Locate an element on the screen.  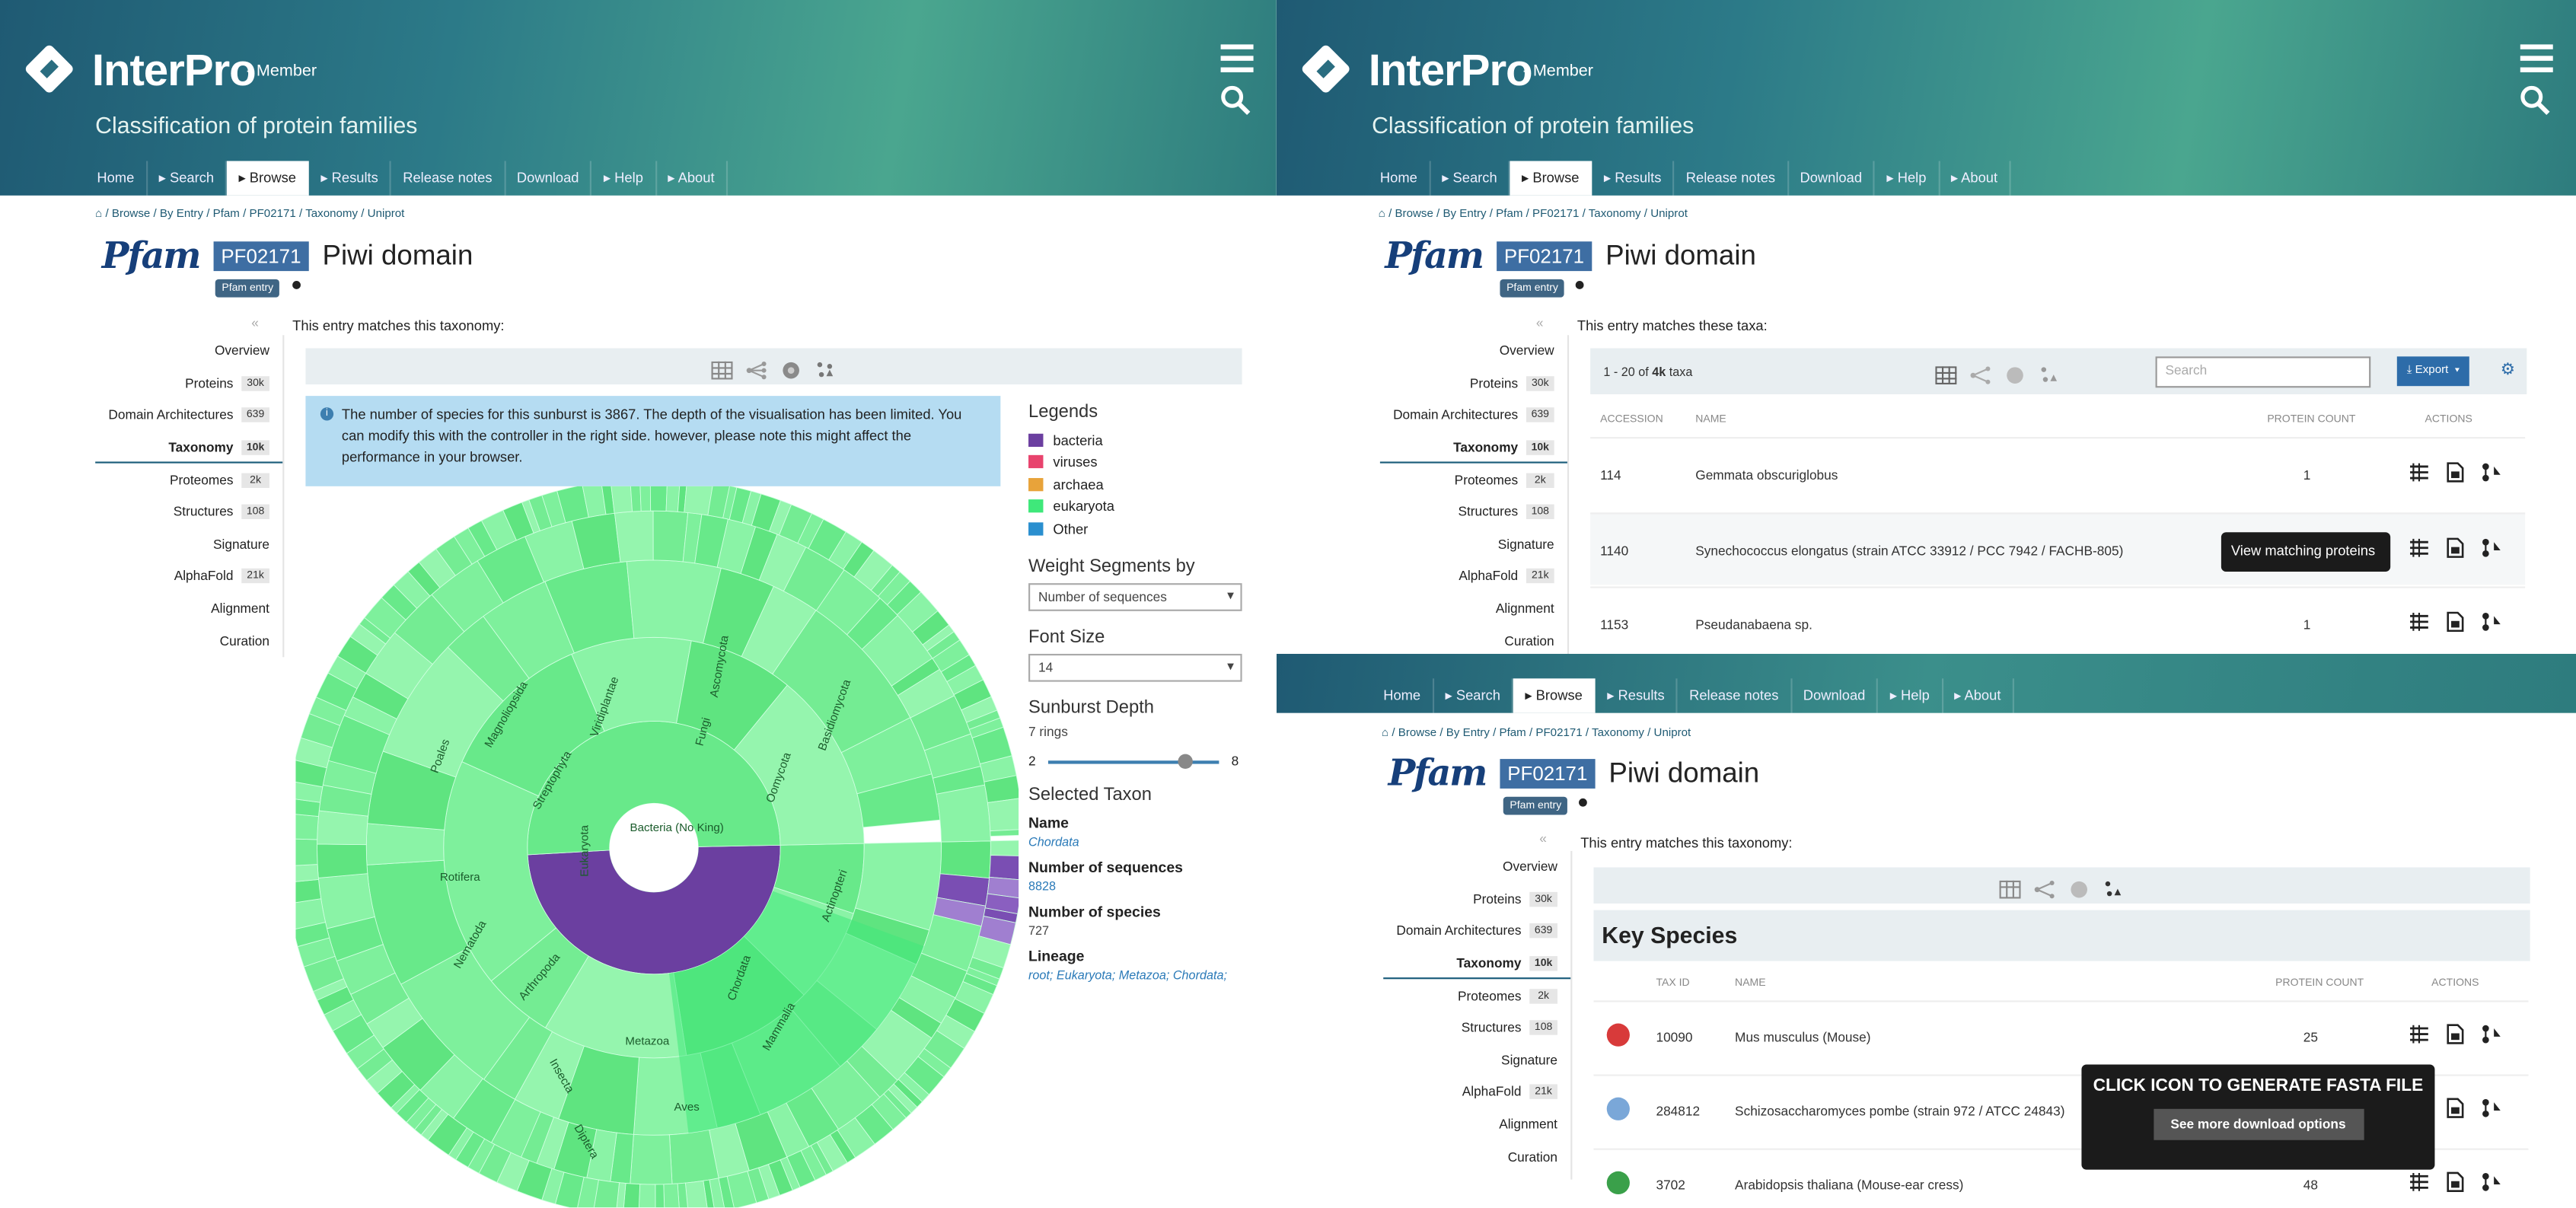
breadcrumb-accession: PF02171 is located at coordinates (273, 214).